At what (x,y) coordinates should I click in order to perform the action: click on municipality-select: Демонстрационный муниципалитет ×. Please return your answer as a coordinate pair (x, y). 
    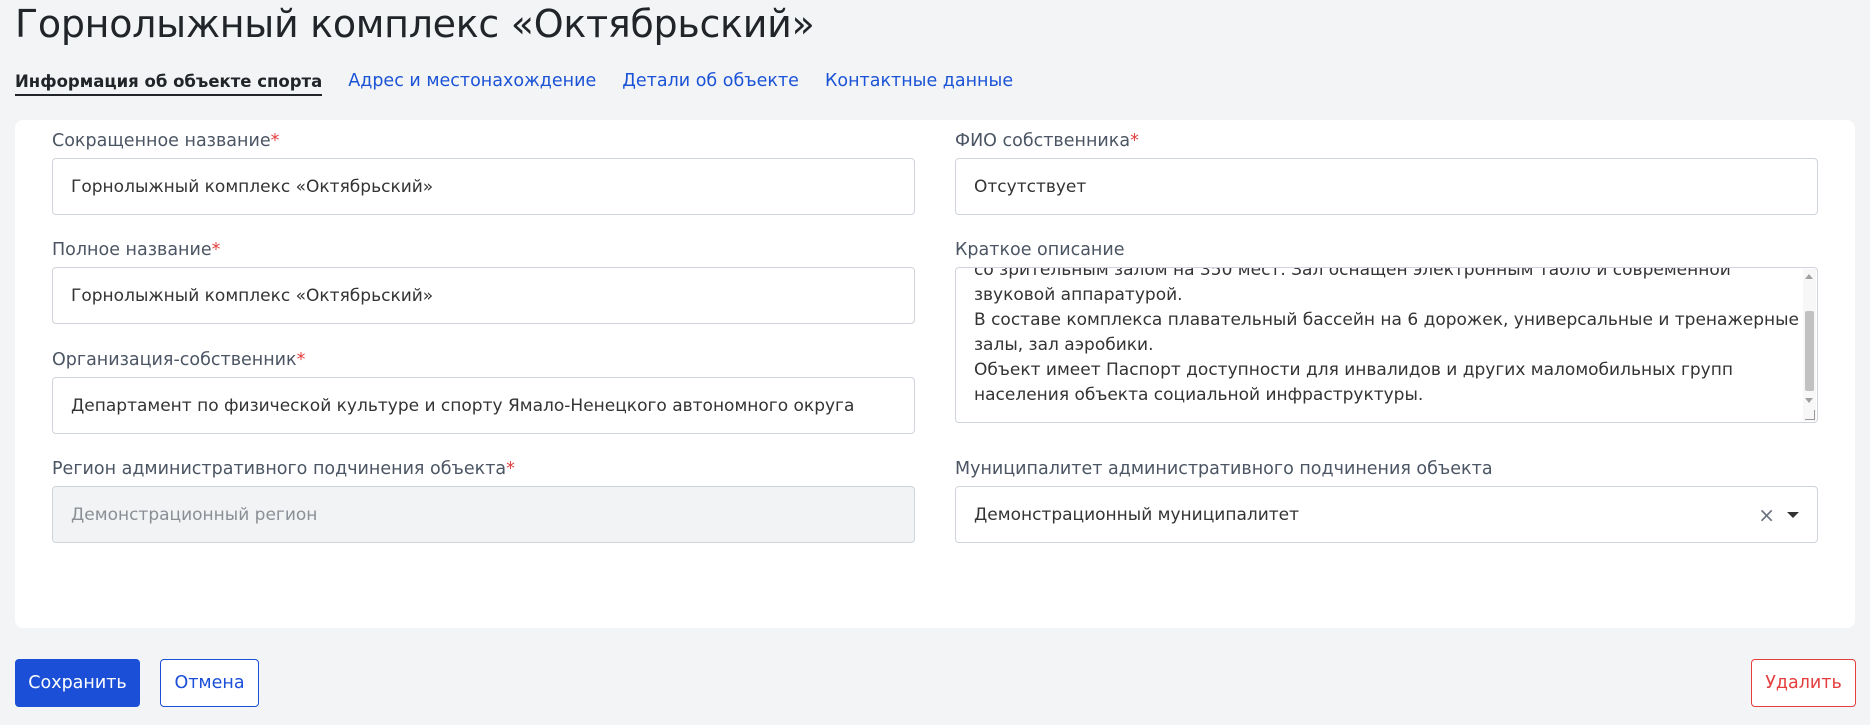
    Looking at the image, I should click on (1386, 514).